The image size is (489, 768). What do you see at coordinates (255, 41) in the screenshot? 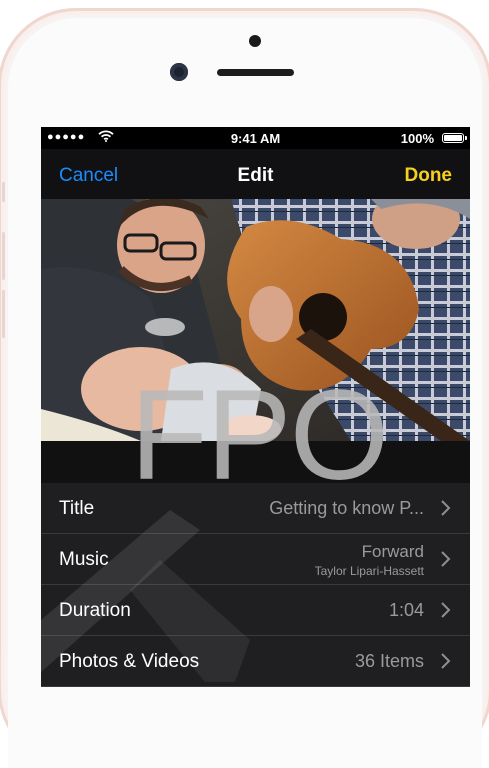
I see `proximity-sensor` at bounding box center [255, 41].